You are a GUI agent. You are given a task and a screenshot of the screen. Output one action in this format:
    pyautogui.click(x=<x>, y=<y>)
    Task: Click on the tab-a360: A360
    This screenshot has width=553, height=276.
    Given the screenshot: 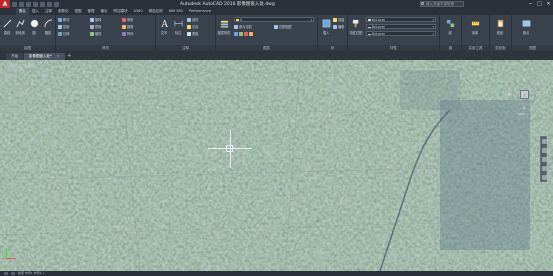 What is the action you would take?
    pyautogui.click(x=138, y=11)
    